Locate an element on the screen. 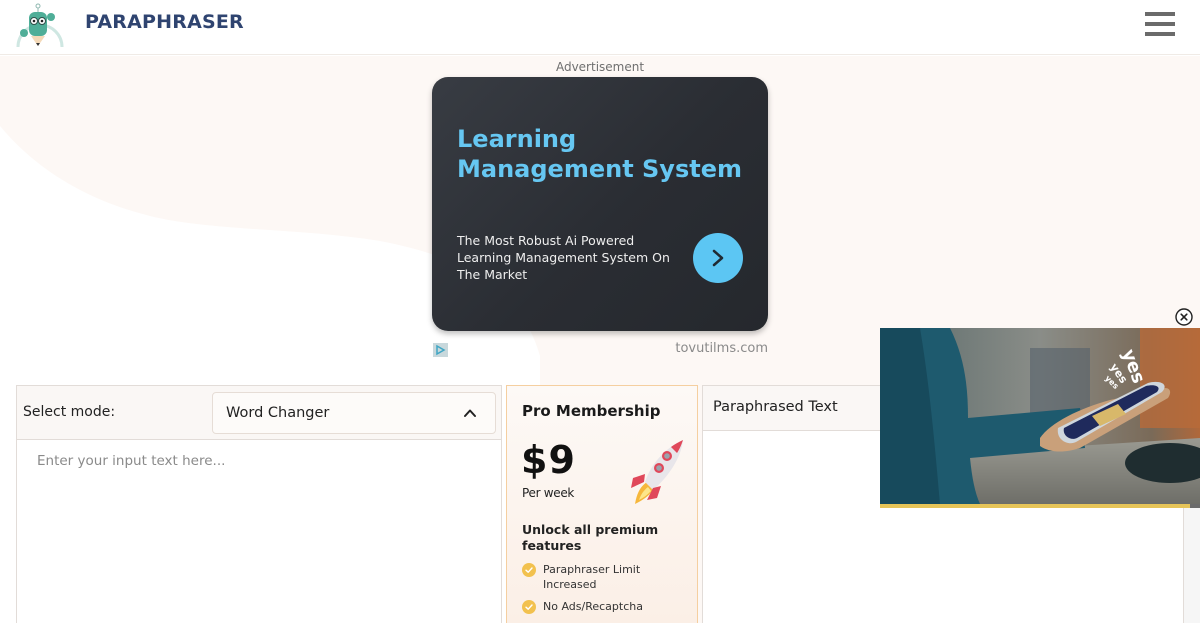 This screenshot has height=623, width=1200. page-scroll-gutter is located at coordinates (1192, 564).